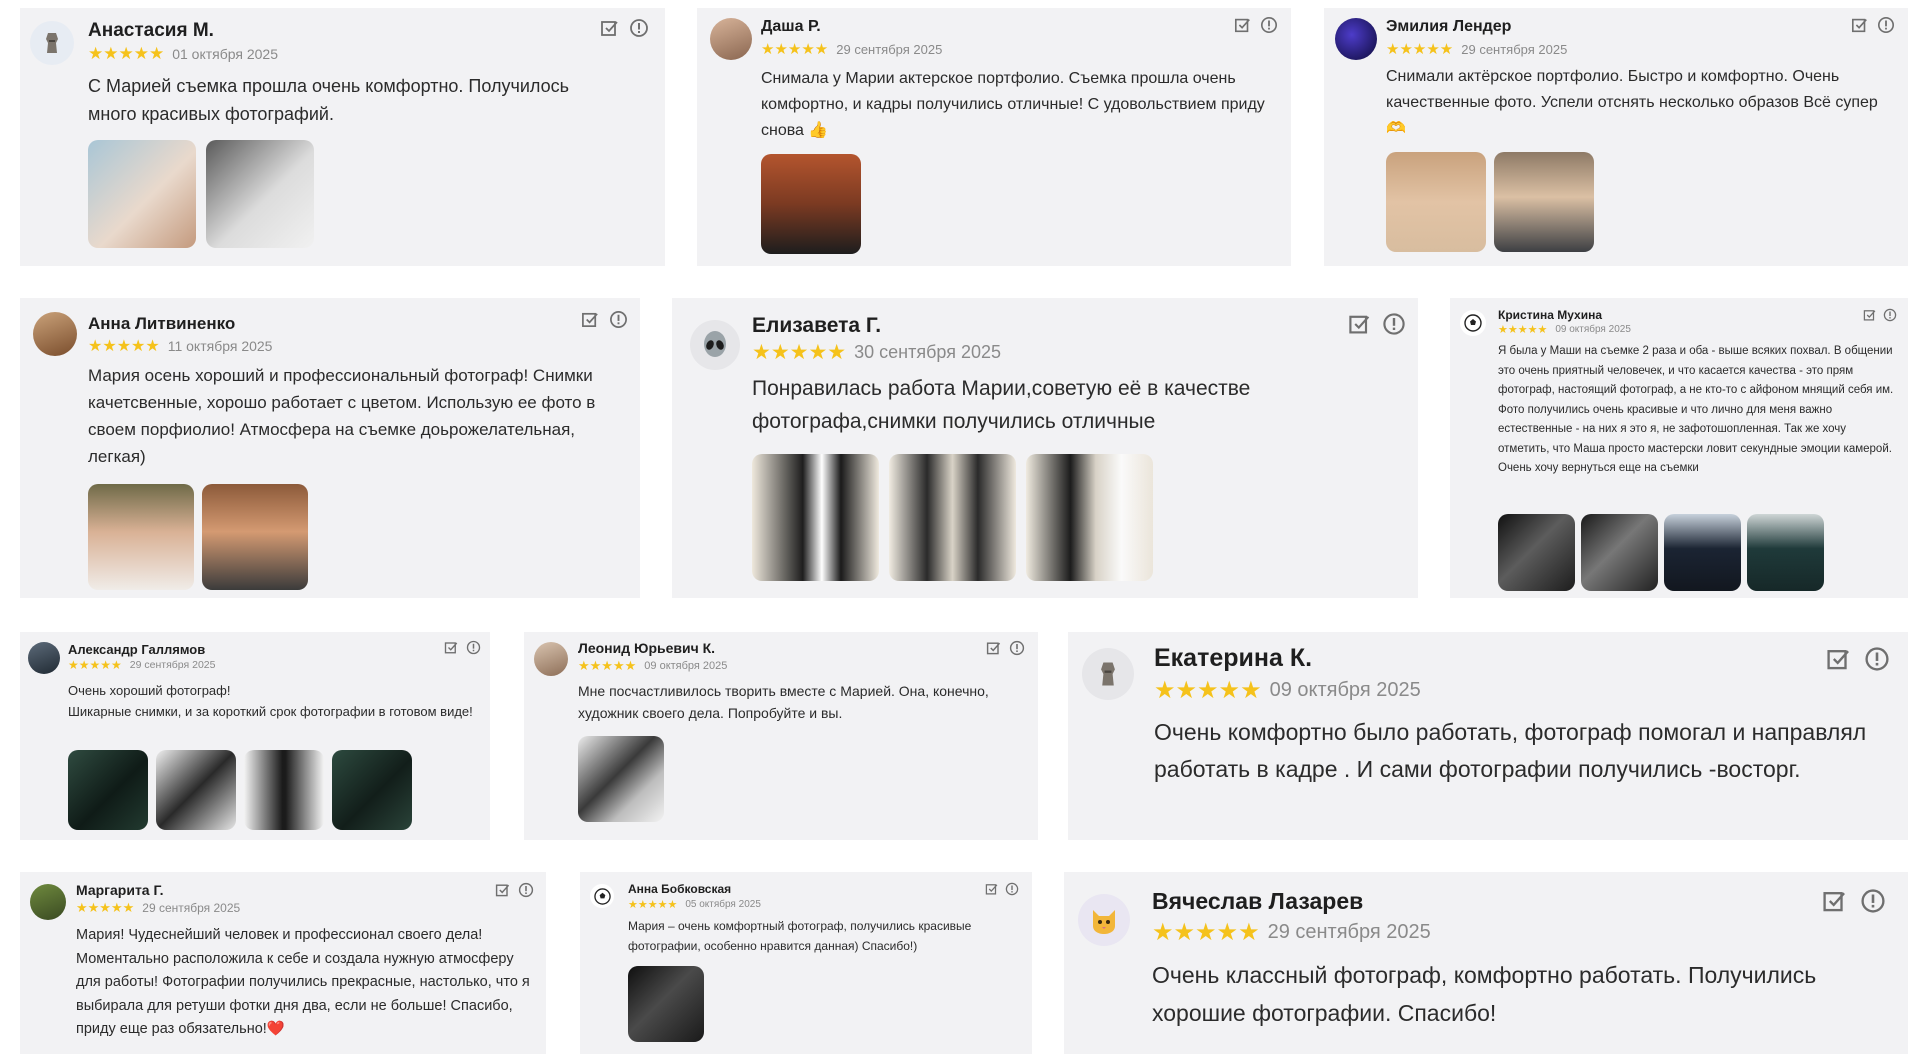 This screenshot has width=1920, height=1058. I want to click on rating-and-date: ★★★★★ 05 октября 2025, so click(694, 904).